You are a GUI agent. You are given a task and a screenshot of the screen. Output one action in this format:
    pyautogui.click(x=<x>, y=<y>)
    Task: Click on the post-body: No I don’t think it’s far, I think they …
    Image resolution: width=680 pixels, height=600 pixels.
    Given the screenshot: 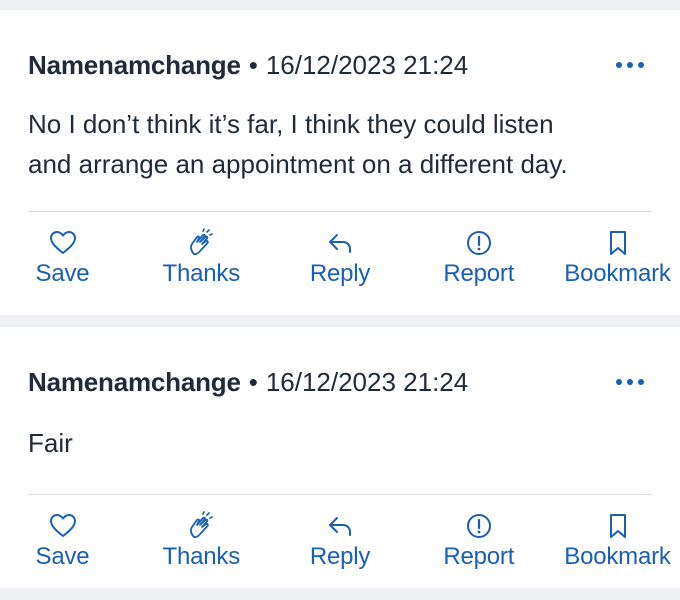 What is the action you would take?
    pyautogui.click(x=340, y=144)
    